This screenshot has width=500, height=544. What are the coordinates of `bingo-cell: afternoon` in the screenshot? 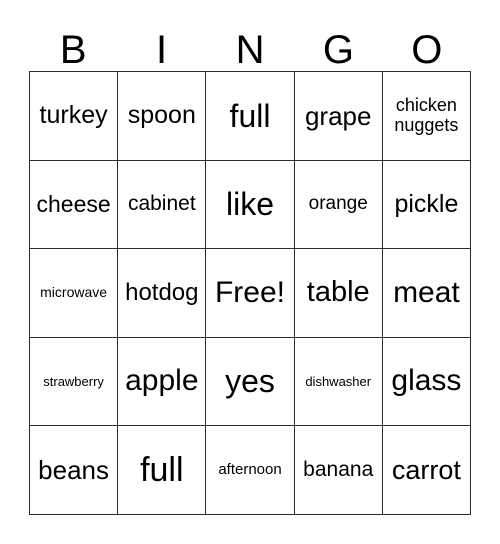 It's located at (250, 470).